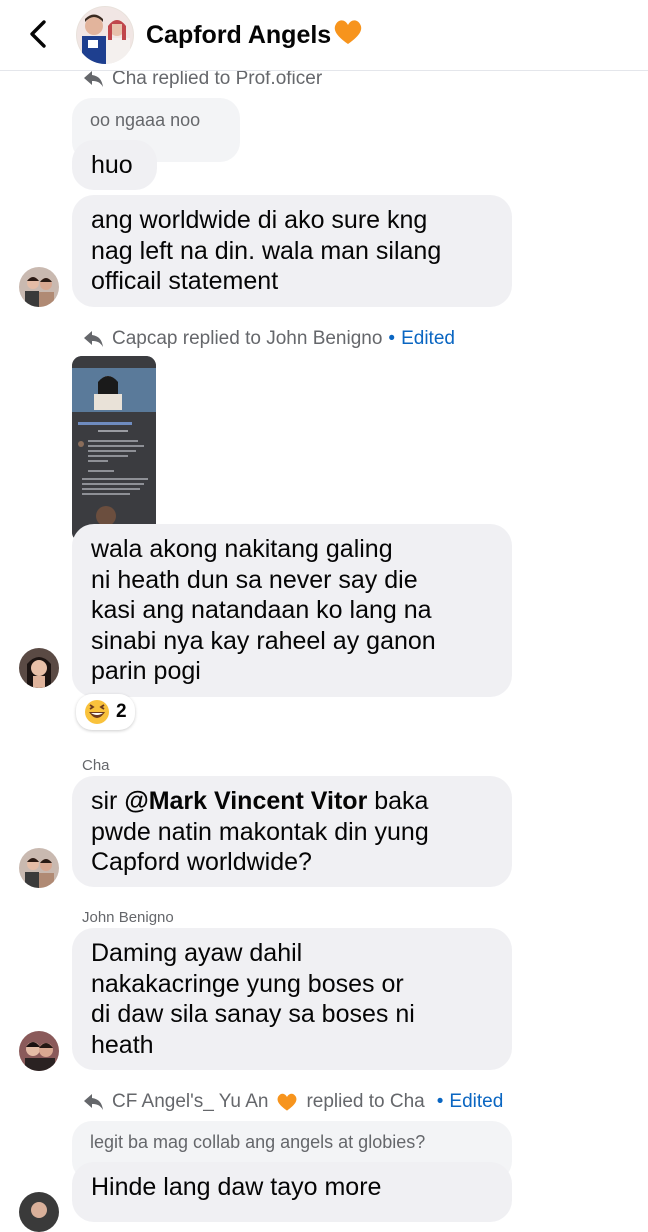  Describe the element at coordinates (128, 917) in the screenshot. I see `sender-name: John Benigno` at that location.